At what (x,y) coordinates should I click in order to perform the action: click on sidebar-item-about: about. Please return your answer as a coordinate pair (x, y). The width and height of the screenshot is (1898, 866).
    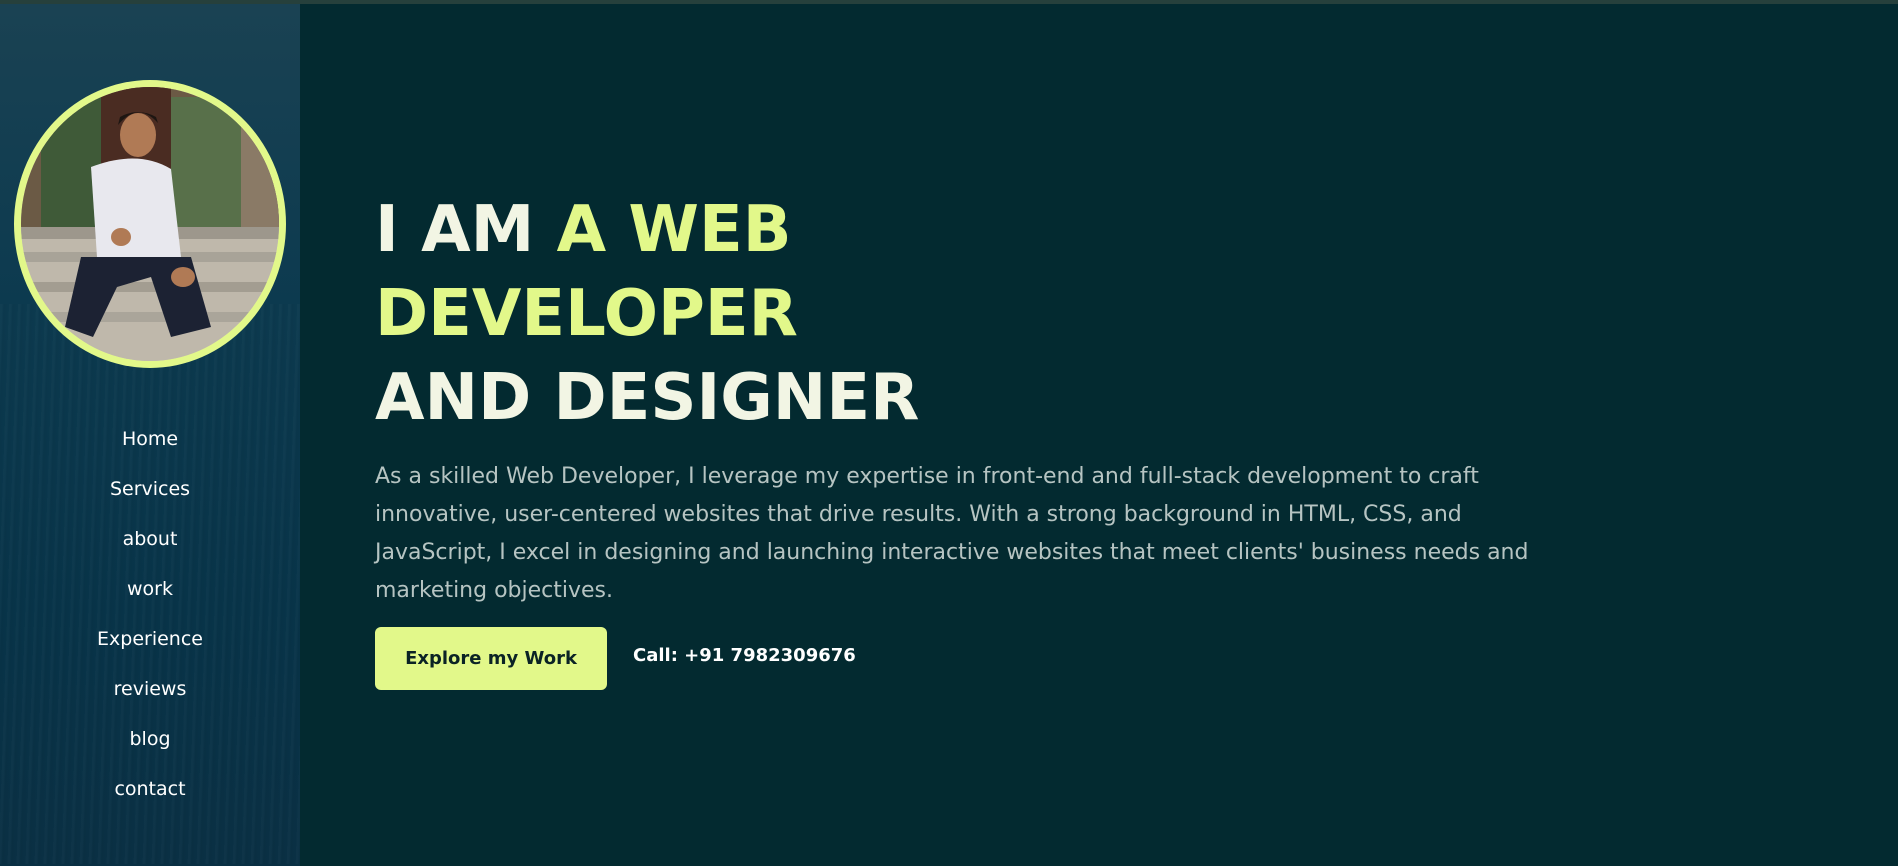
    Looking at the image, I should click on (150, 539).